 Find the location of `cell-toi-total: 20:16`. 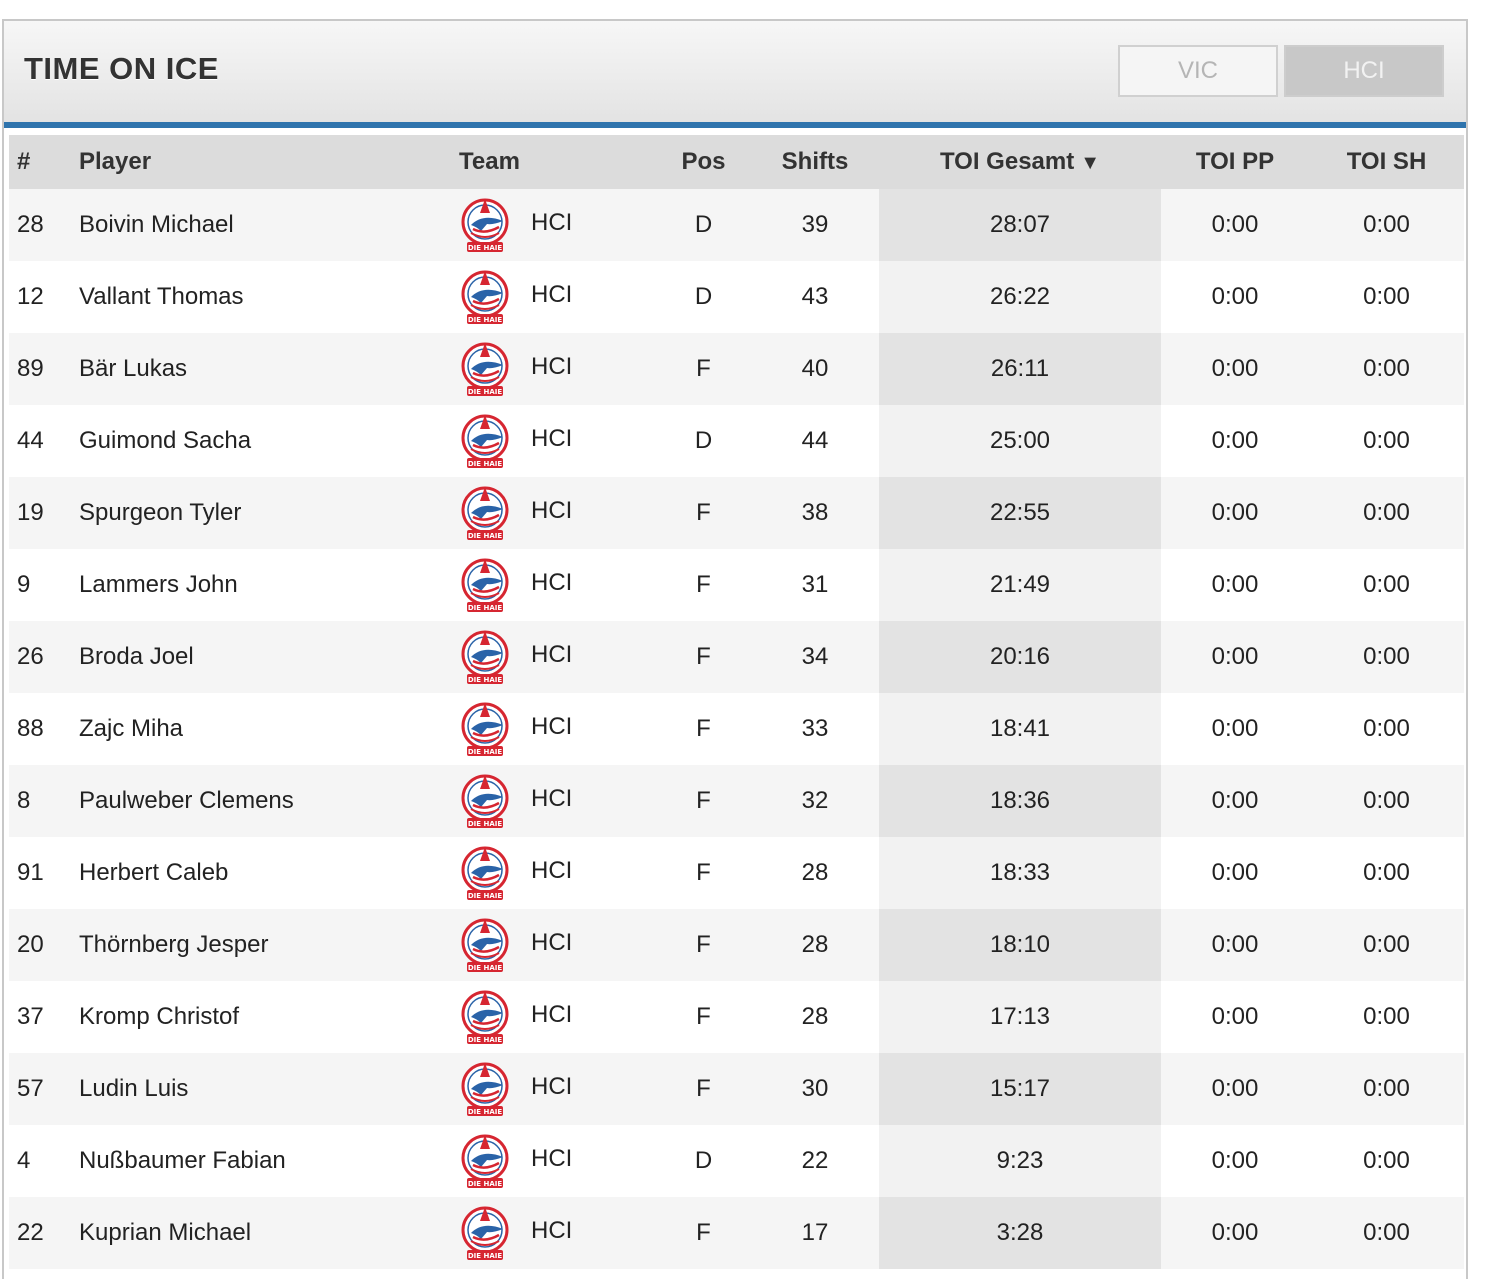

cell-toi-total: 20:16 is located at coordinates (1020, 657).